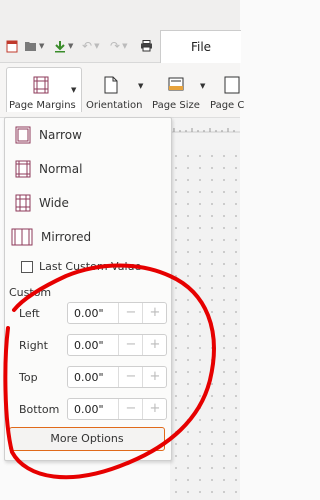  What do you see at coordinates (87, 439) in the screenshot?
I see `more-options-button: More Options` at bounding box center [87, 439].